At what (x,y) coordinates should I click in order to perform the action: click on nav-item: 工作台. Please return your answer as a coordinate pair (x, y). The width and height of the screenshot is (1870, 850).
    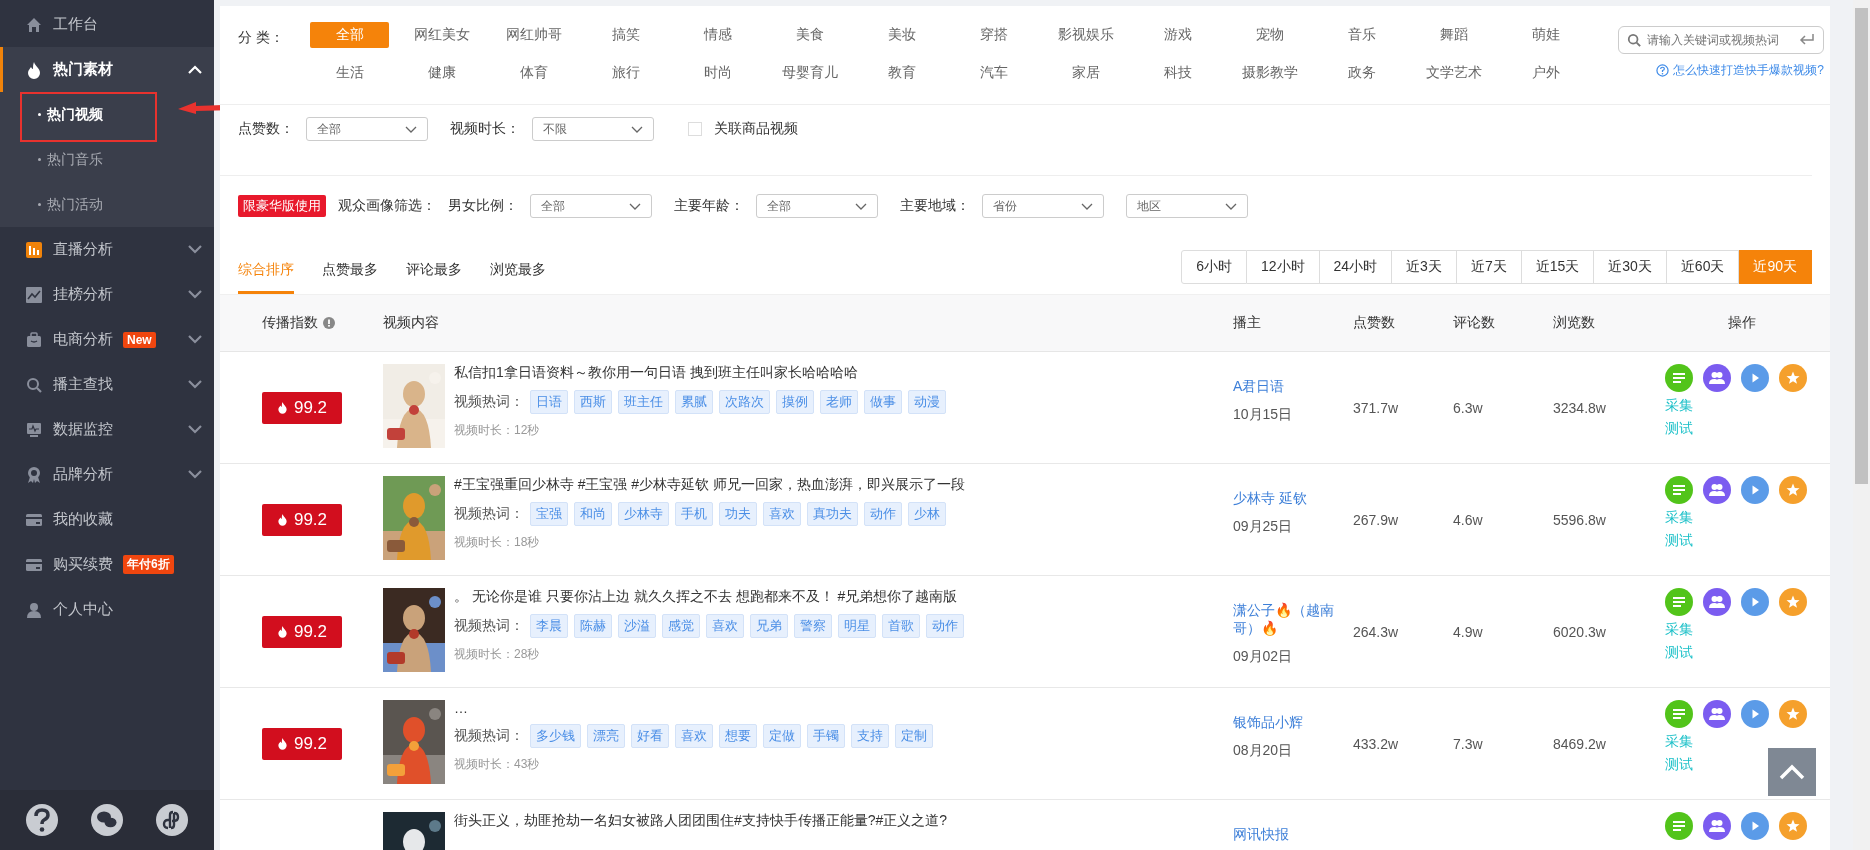
    Looking at the image, I should click on (107, 24).